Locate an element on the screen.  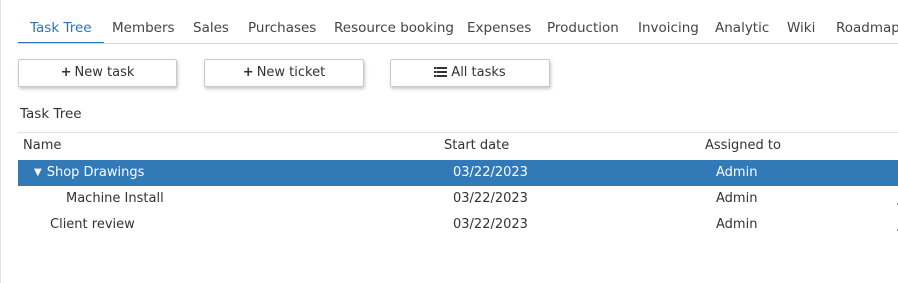
tab-wiki: Wiki is located at coordinates (801, 21).